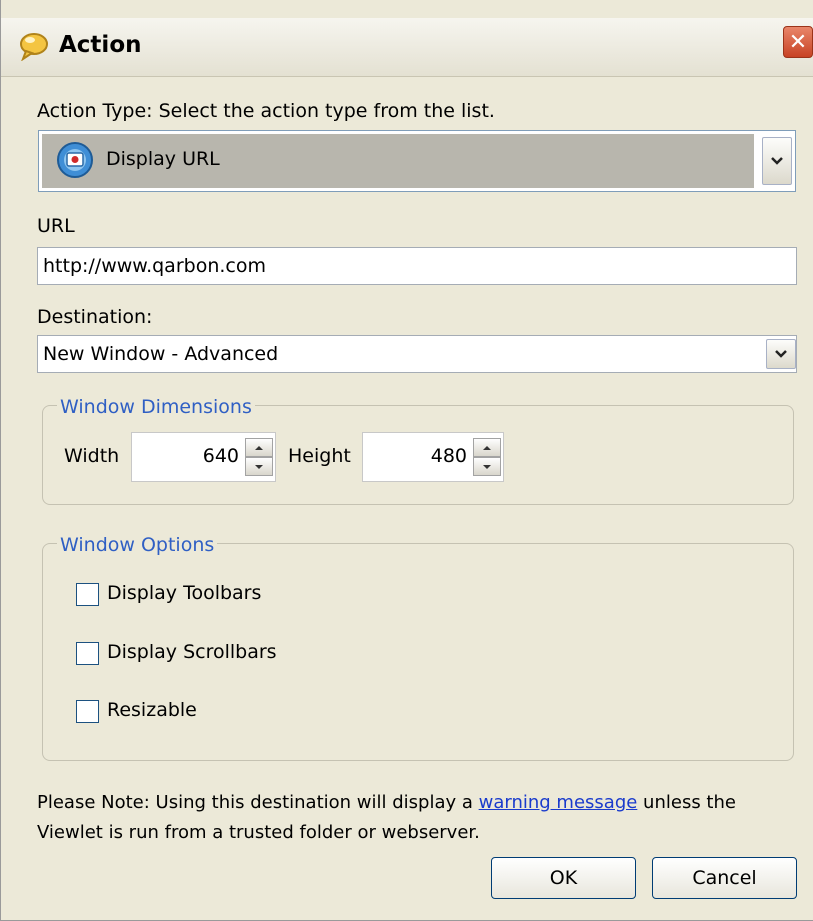 This screenshot has height=921, width=813. Describe the element at coordinates (156, 407) in the screenshot. I see `window-dimensions-title: Window Dimensions` at that location.